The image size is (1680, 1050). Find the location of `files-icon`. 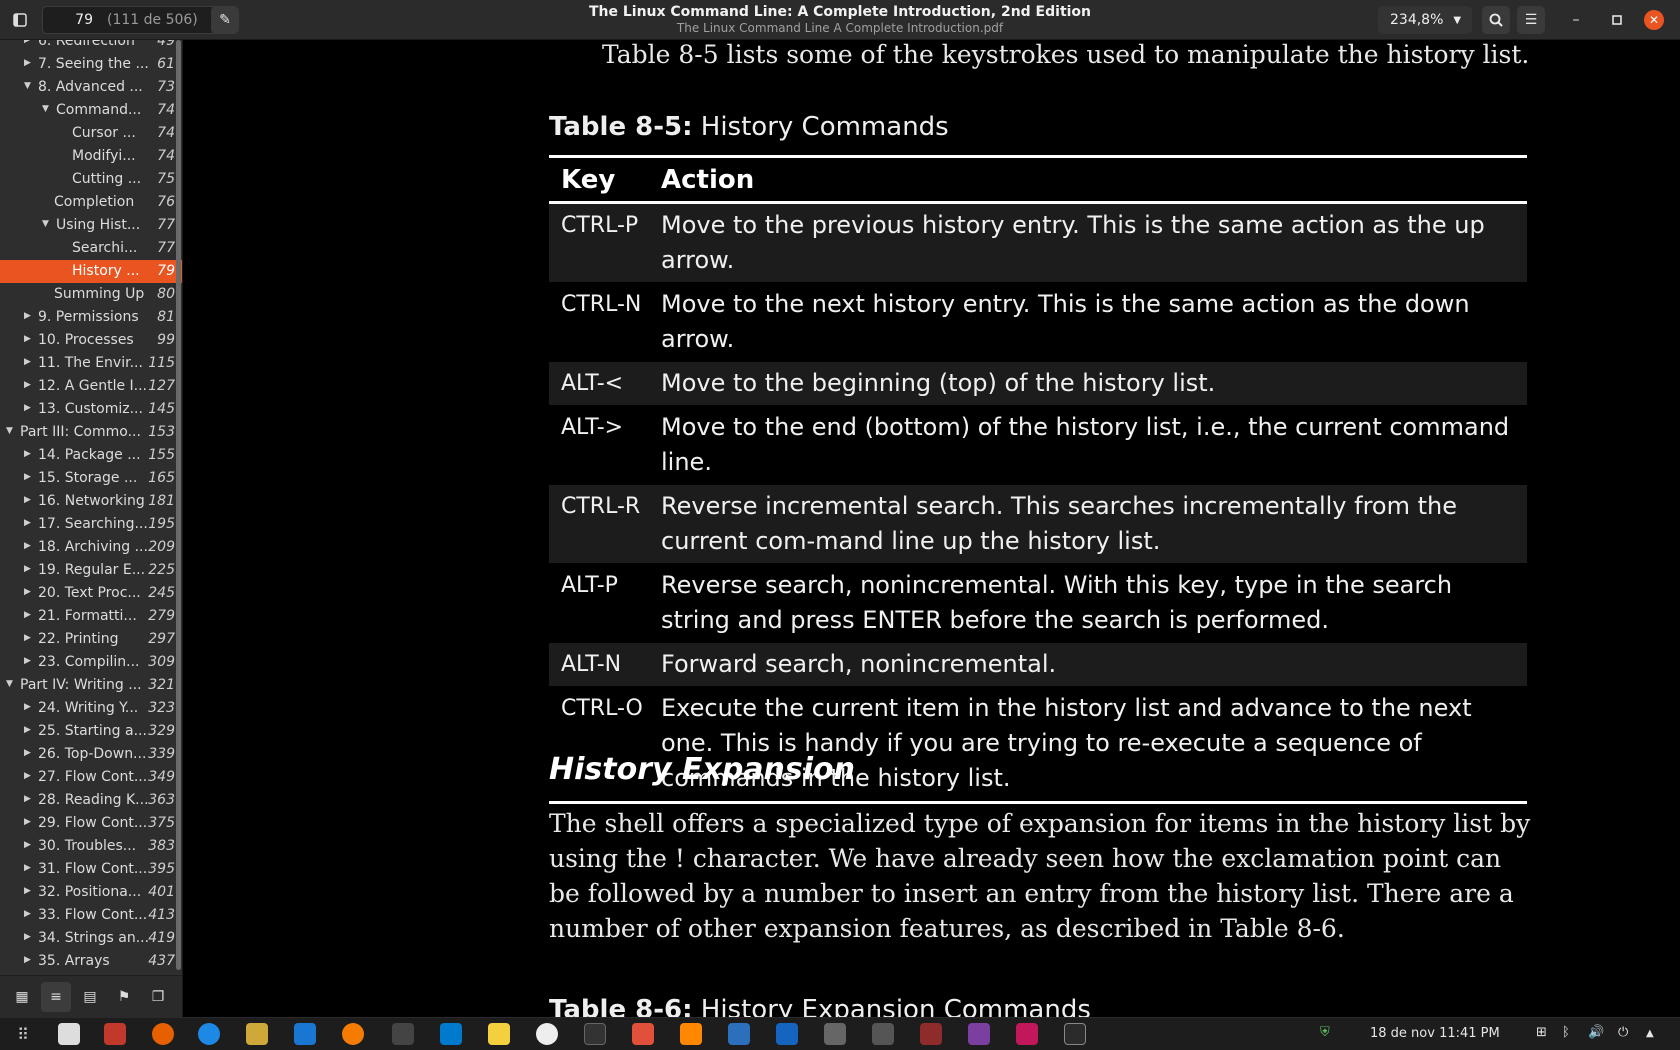

files-icon is located at coordinates (835, 1034).